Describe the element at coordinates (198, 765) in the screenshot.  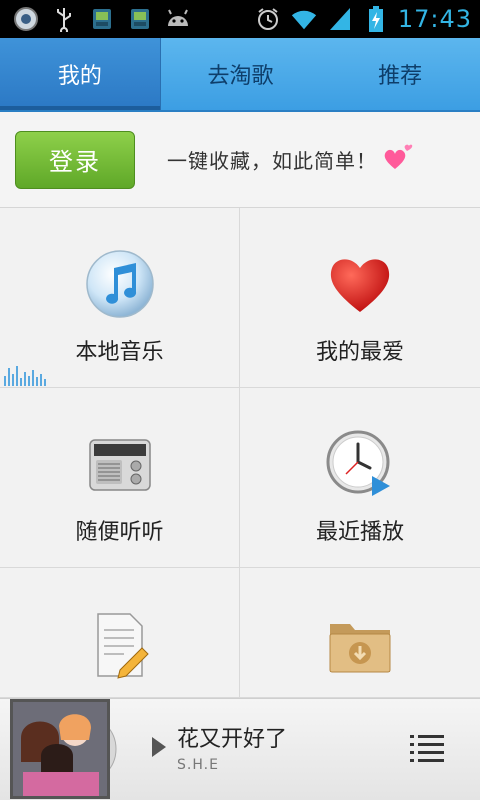
I see `artist-name: S.H.E` at that location.